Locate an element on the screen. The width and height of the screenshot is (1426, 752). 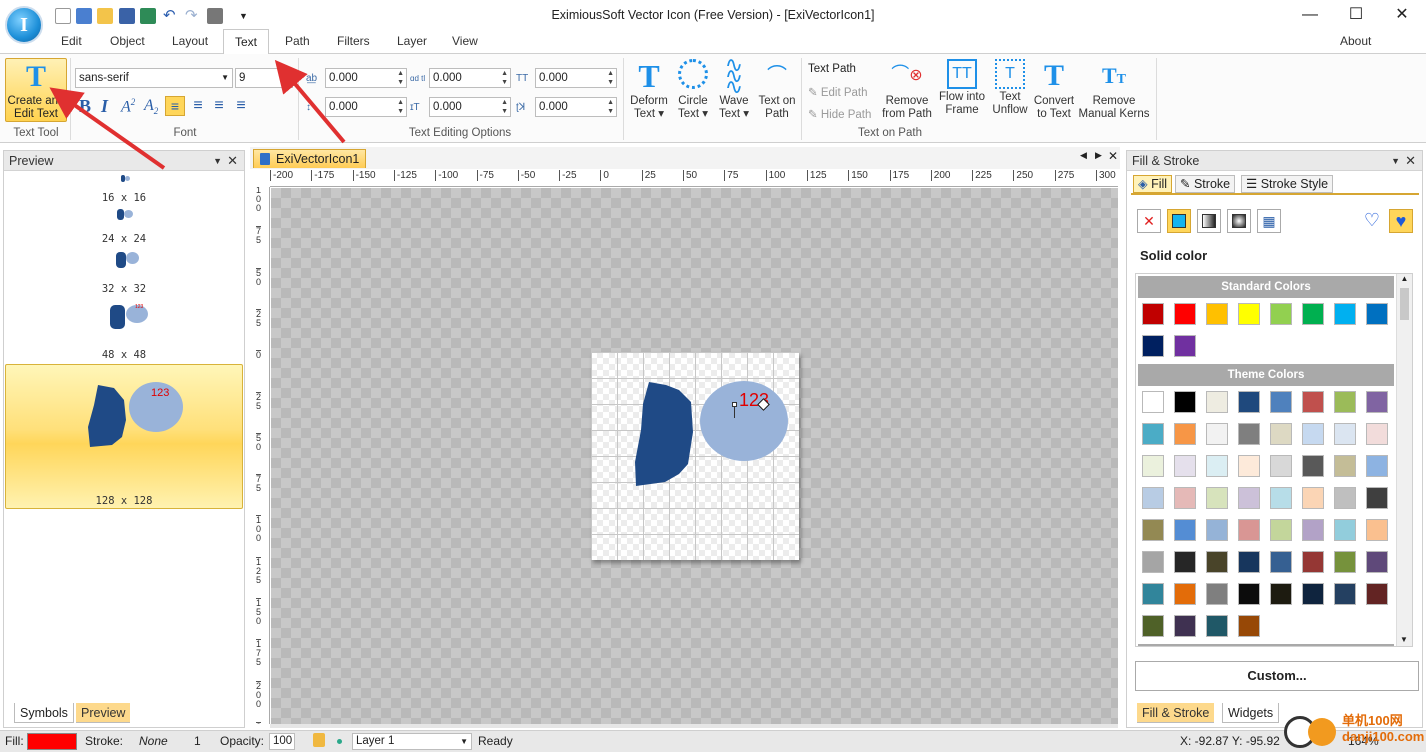
text-path-label: Text Path is located at coordinates (832, 69).